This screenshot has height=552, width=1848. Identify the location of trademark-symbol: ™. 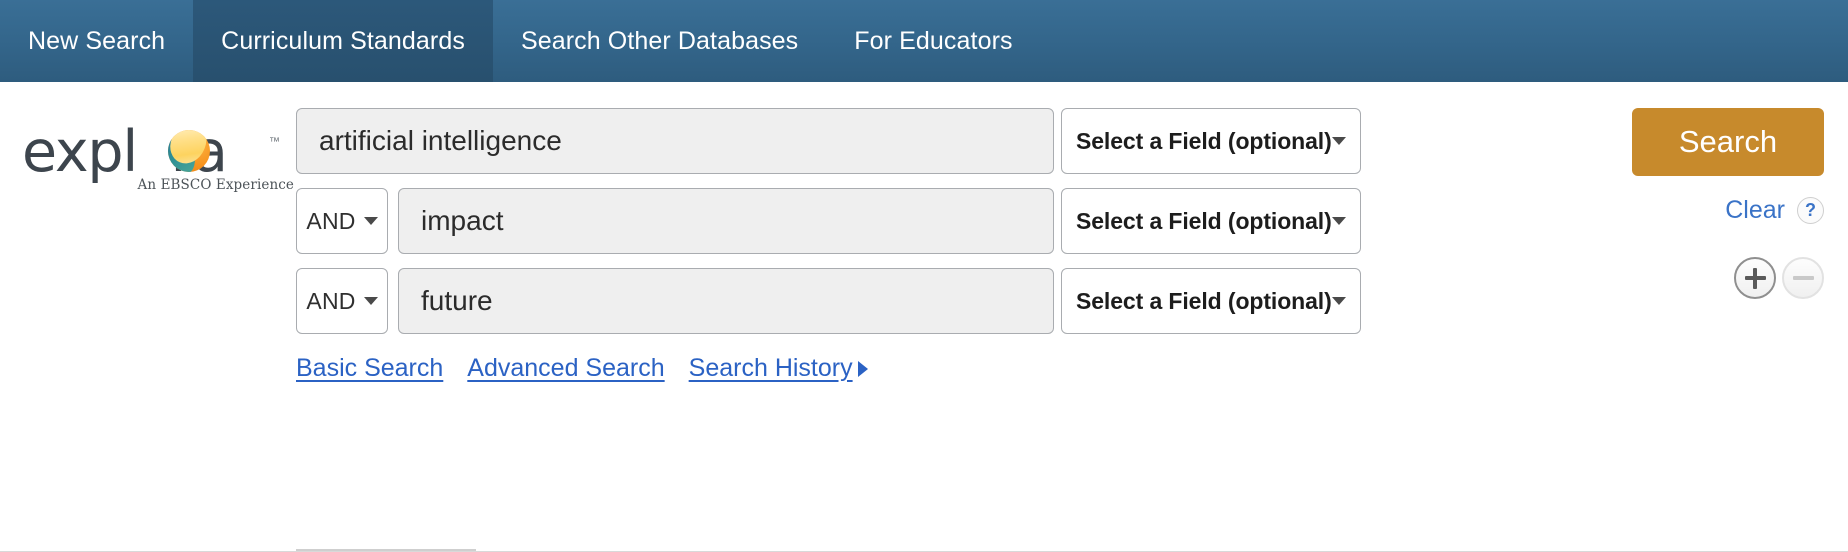
(274, 142).